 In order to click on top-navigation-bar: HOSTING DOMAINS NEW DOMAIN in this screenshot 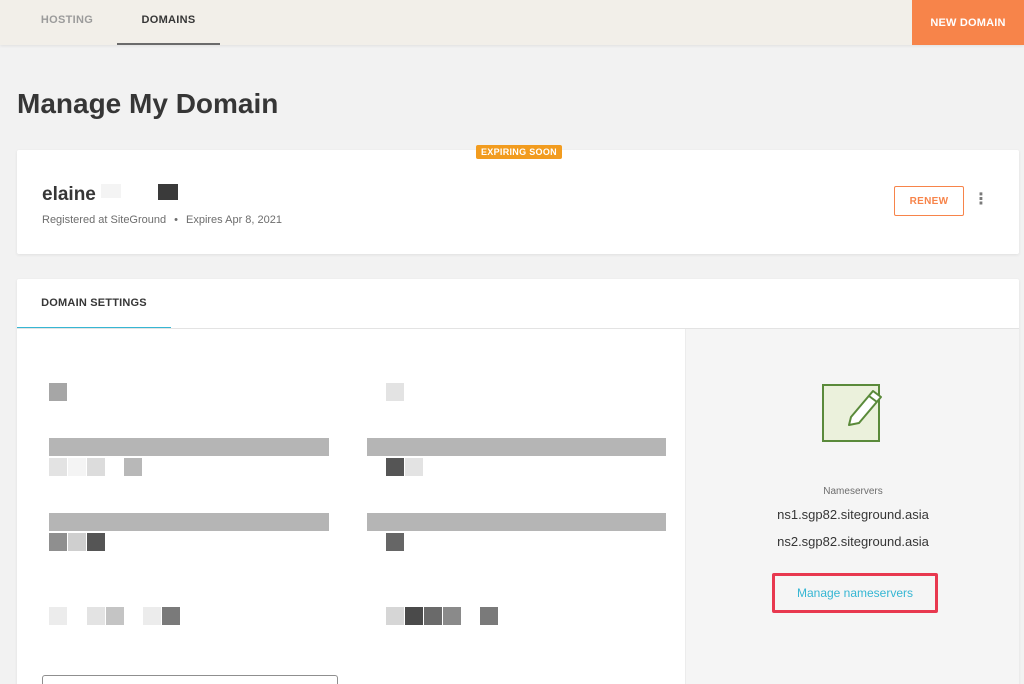, I will do `click(512, 22)`.